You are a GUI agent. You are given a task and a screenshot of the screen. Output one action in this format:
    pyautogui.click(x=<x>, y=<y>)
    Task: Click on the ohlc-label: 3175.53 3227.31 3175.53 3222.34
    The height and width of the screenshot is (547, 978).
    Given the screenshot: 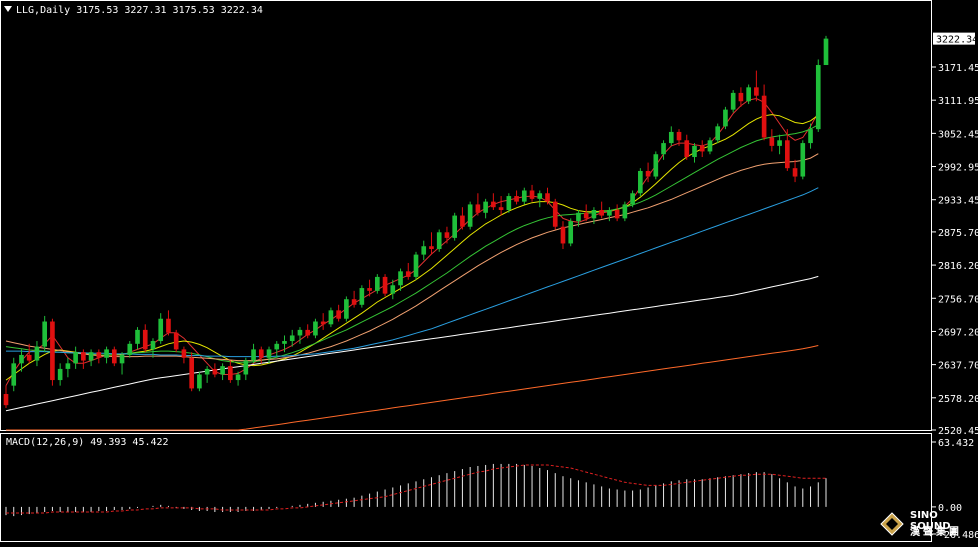 What is the action you would take?
    pyautogui.click(x=169, y=10)
    